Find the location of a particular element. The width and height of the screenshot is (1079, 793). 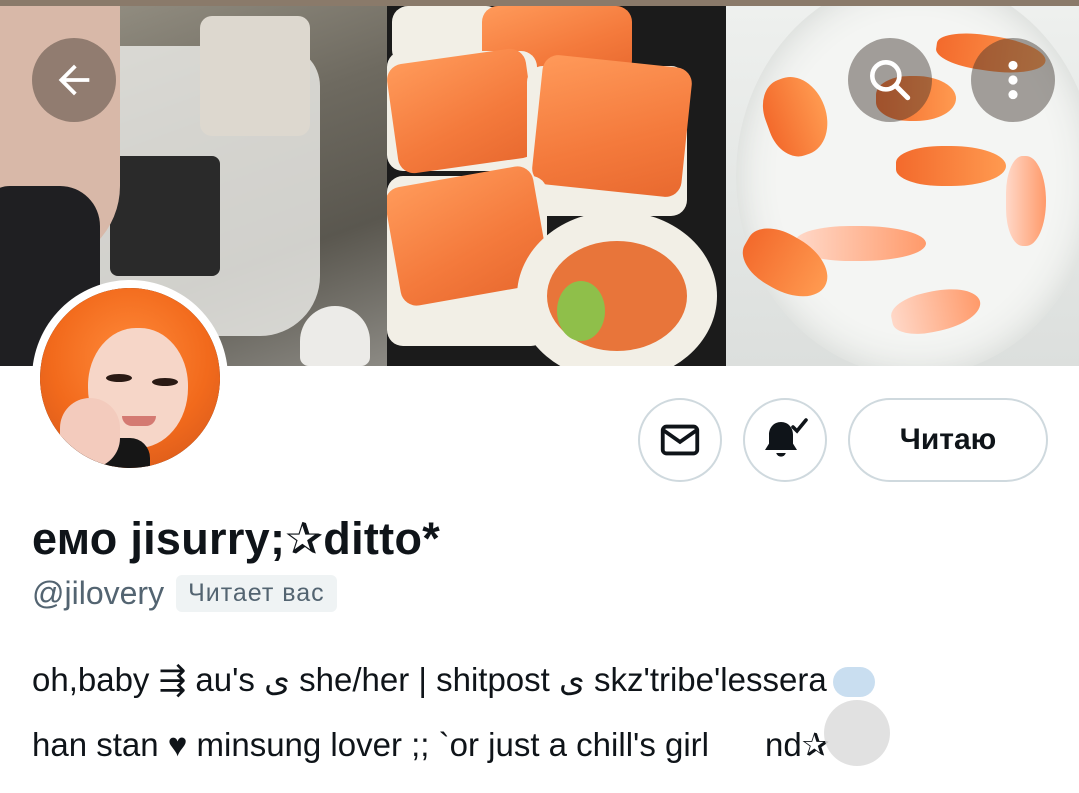

back-button is located at coordinates (74, 80).